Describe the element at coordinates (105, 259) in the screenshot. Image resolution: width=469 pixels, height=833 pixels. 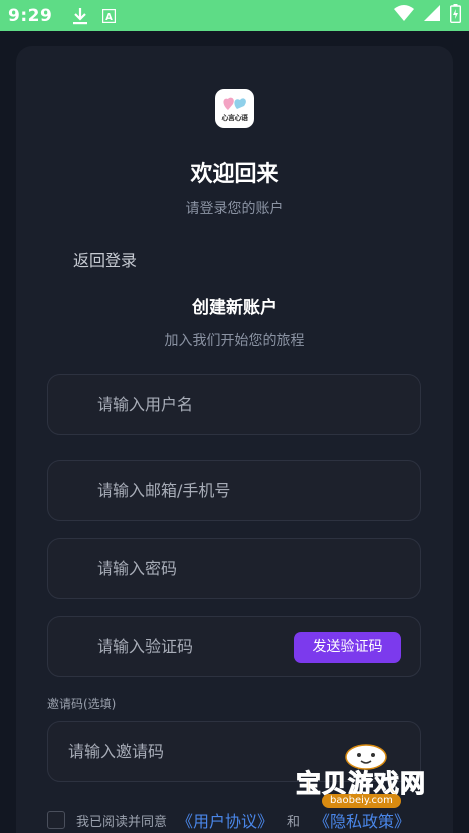
I see `back-to-login-link: 返回登录` at that location.